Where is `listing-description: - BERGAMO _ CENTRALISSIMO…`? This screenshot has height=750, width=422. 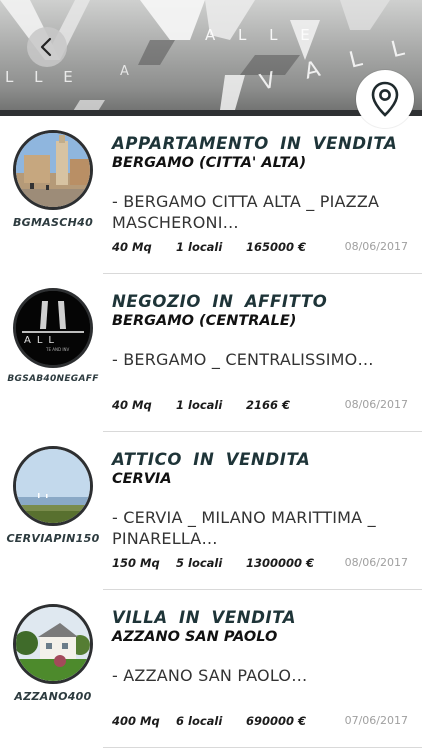 listing-description: - BERGAMO _ CENTRALISSIMO… is located at coordinates (260, 359).